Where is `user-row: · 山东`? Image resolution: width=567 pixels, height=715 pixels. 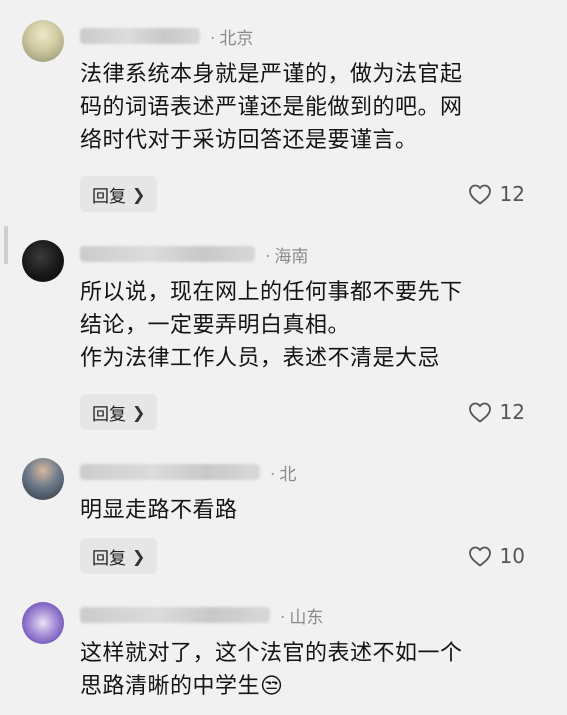 user-row: · 山东 is located at coordinates (202, 615).